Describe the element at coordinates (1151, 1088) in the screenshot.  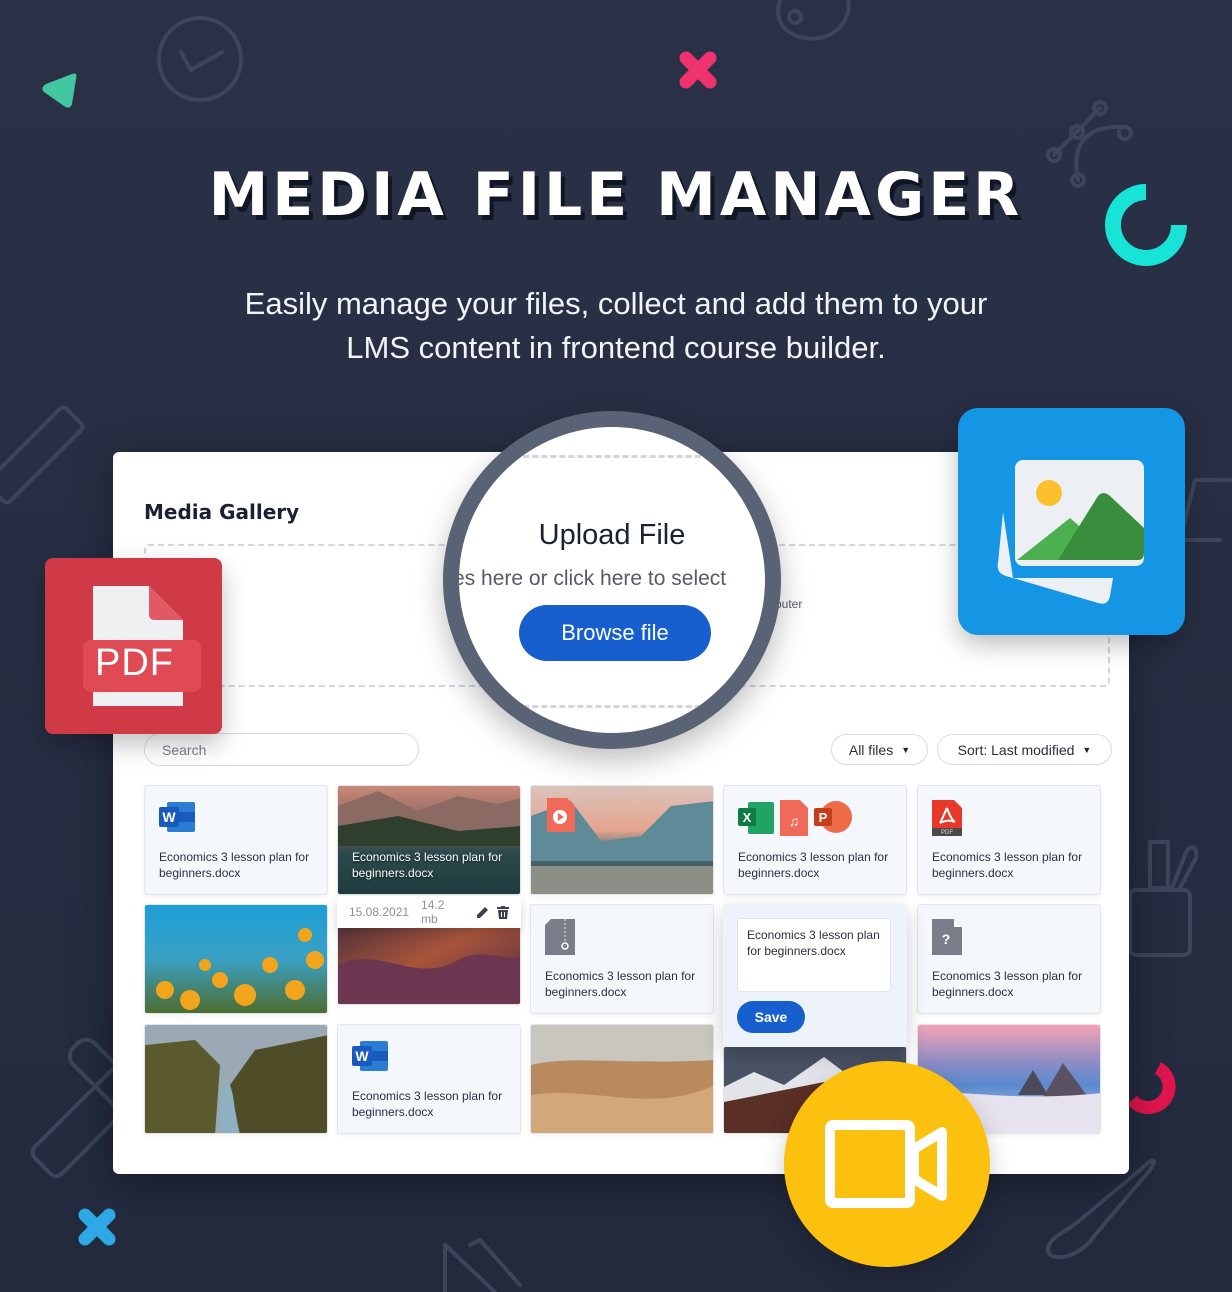
I see `red-ring-shape` at that location.